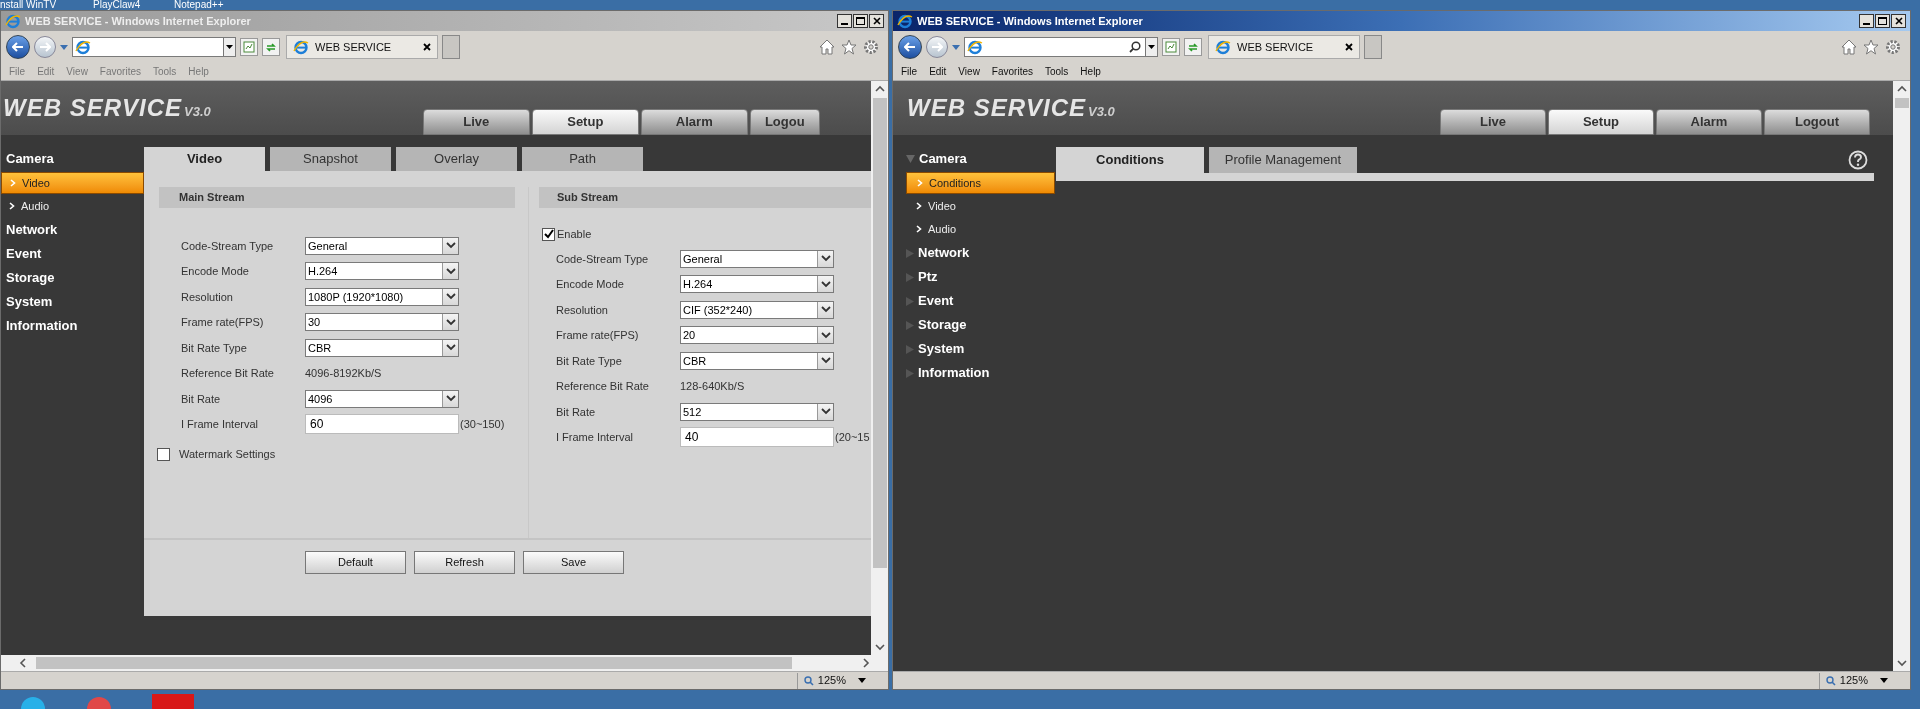 The image size is (1920, 709). What do you see at coordinates (784, 122) in the screenshot?
I see `nav-tab: Logou` at bounding box center [784, 122].